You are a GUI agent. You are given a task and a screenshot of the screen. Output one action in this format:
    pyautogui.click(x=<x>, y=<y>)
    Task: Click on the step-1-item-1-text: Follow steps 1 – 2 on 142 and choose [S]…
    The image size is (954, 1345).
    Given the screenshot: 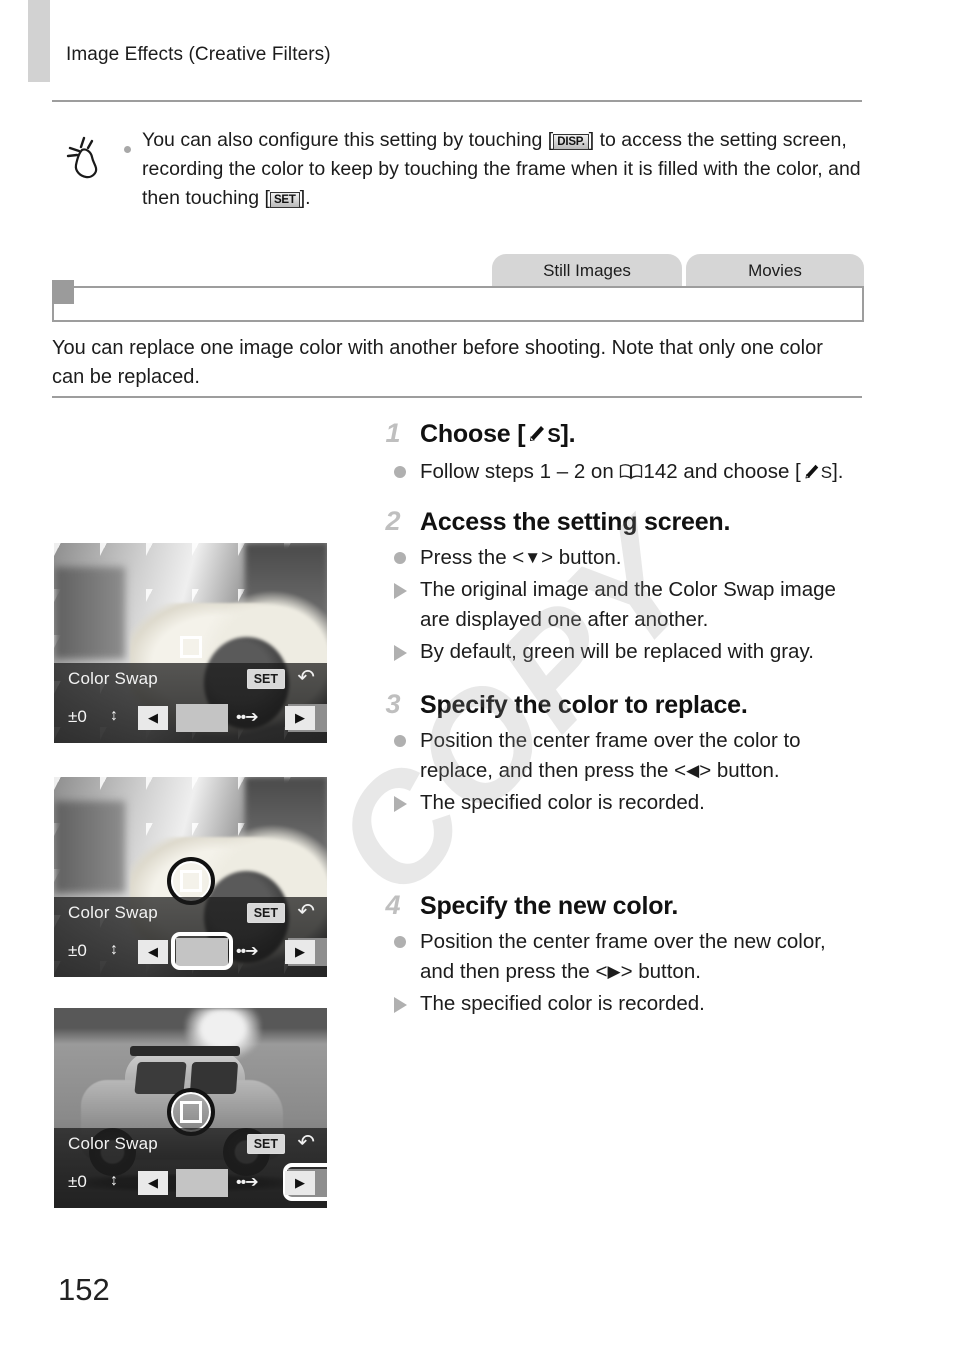 What is the action you would take?
    pyautogui.click(x=638, y=472)
    